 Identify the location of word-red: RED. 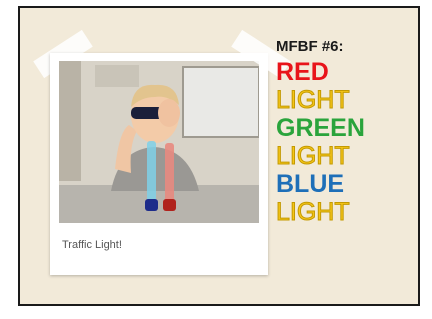
(302, 72).